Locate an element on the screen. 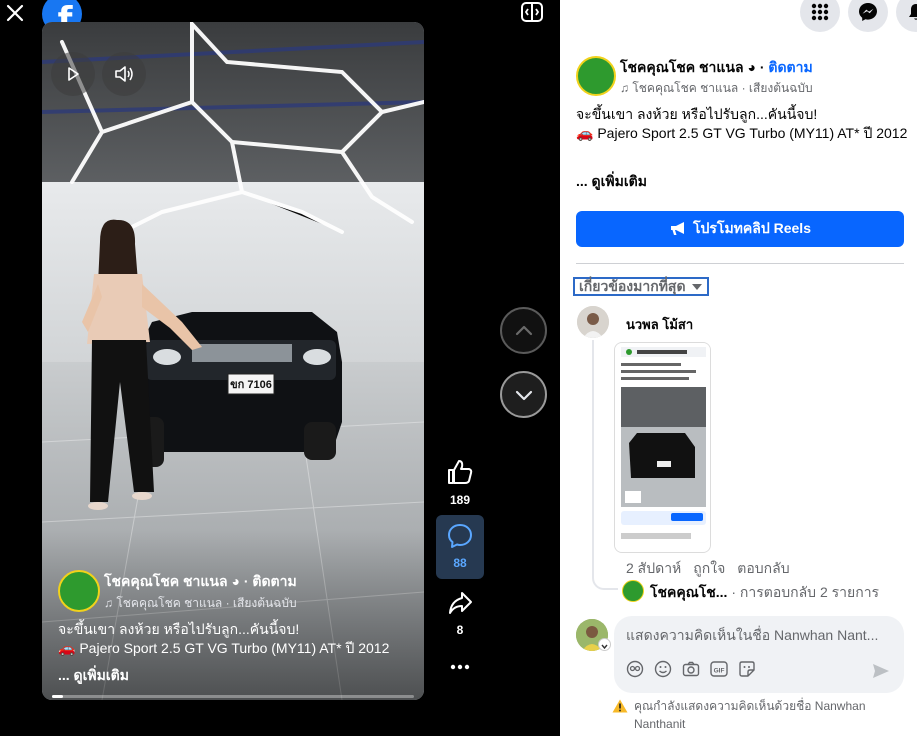 The height and width of the screenshot is (736, 917). more-options-button is located at coordinates (460, 669).